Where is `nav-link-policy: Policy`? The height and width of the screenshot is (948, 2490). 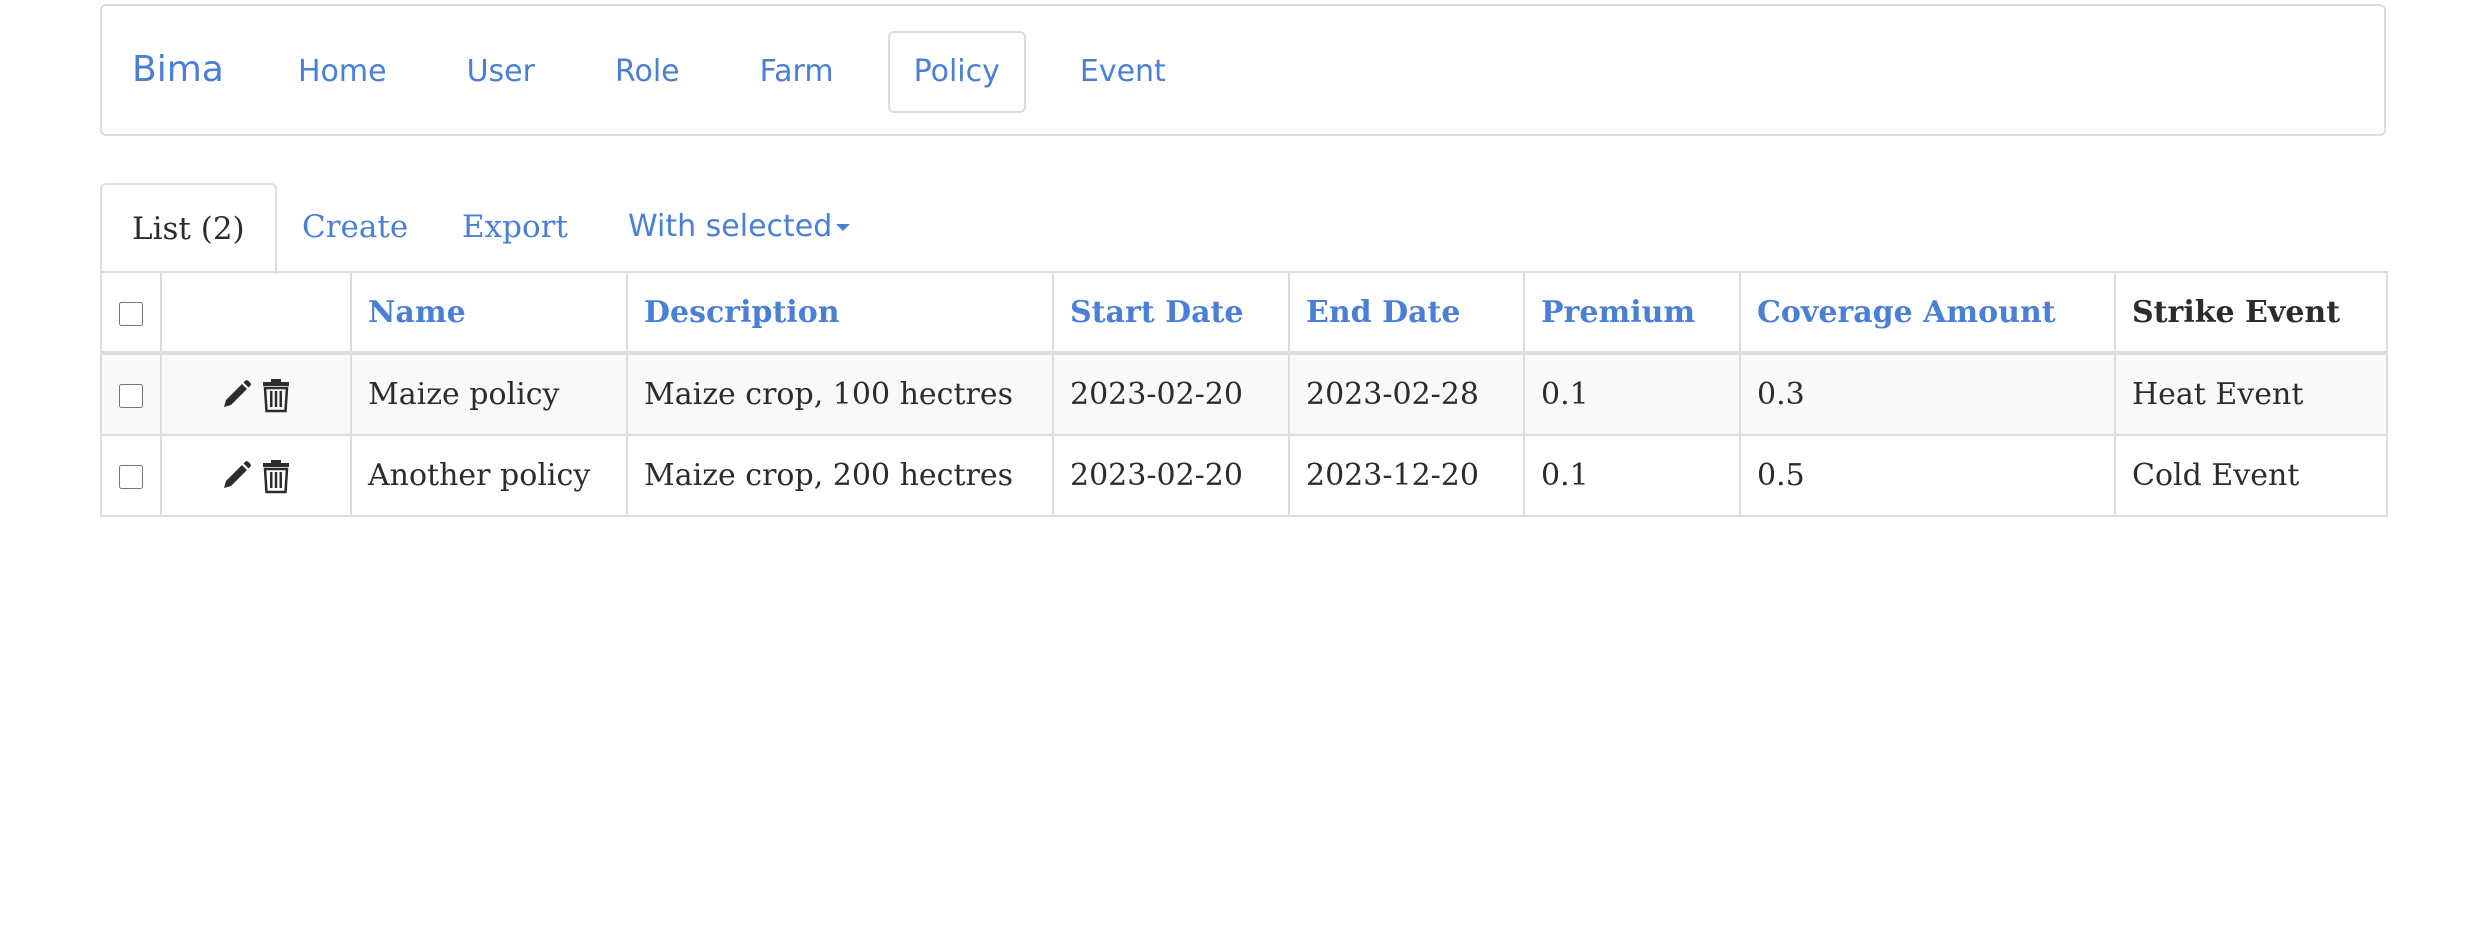 nav-link-policy: Policy is located at coordinates (956, 72).